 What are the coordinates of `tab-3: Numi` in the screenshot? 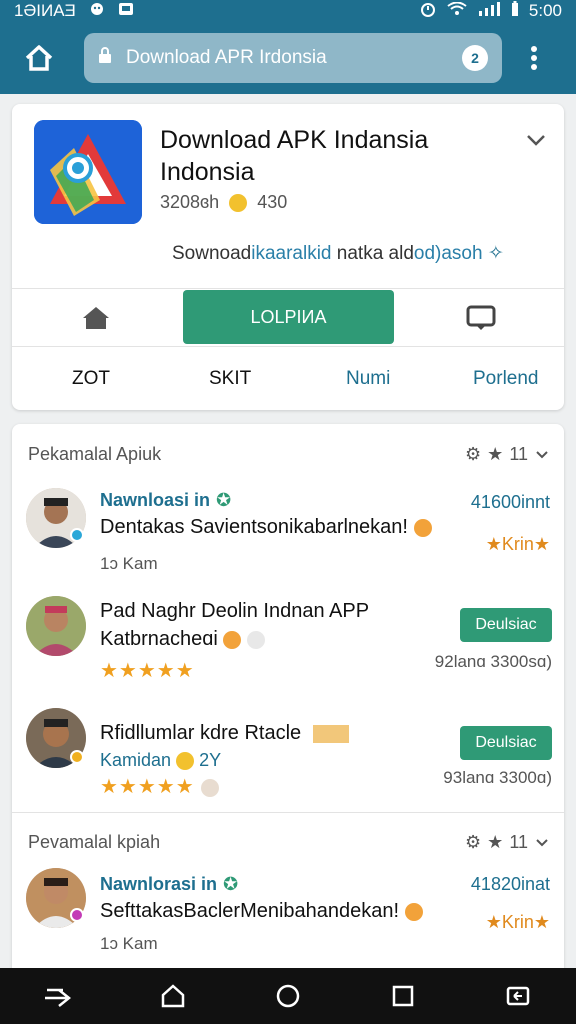 It's located at (368, 379).